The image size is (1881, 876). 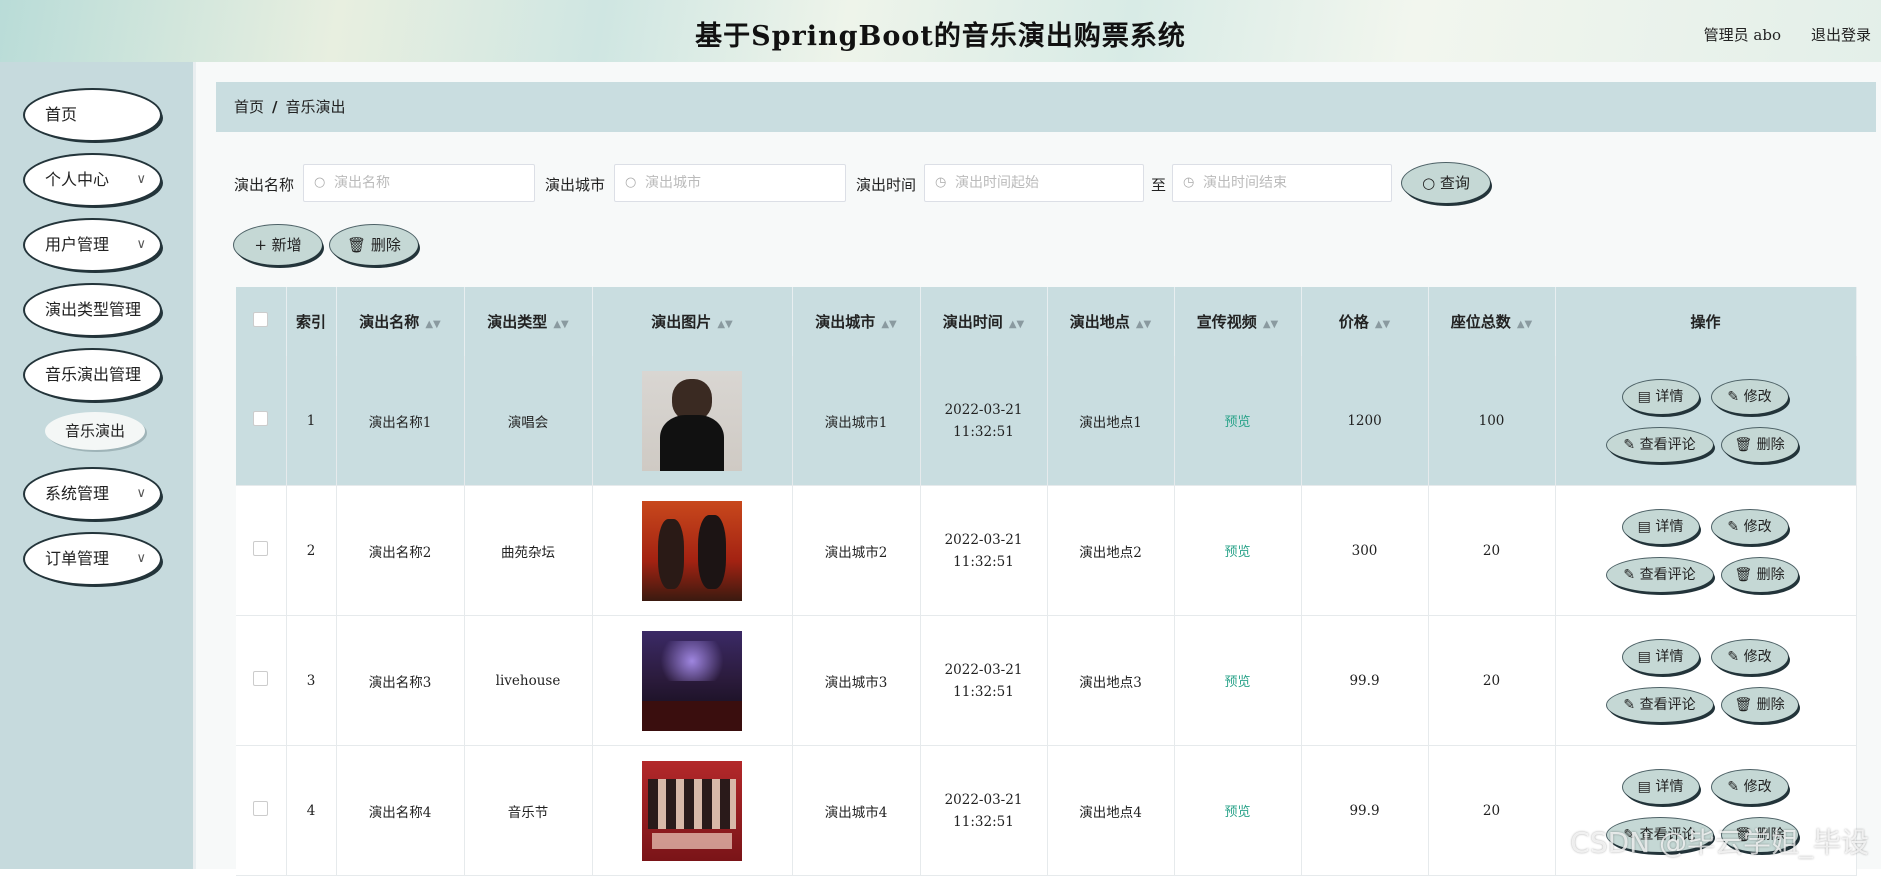 I want to click on trash-icon: 🗑, so click(x=359, y=245).